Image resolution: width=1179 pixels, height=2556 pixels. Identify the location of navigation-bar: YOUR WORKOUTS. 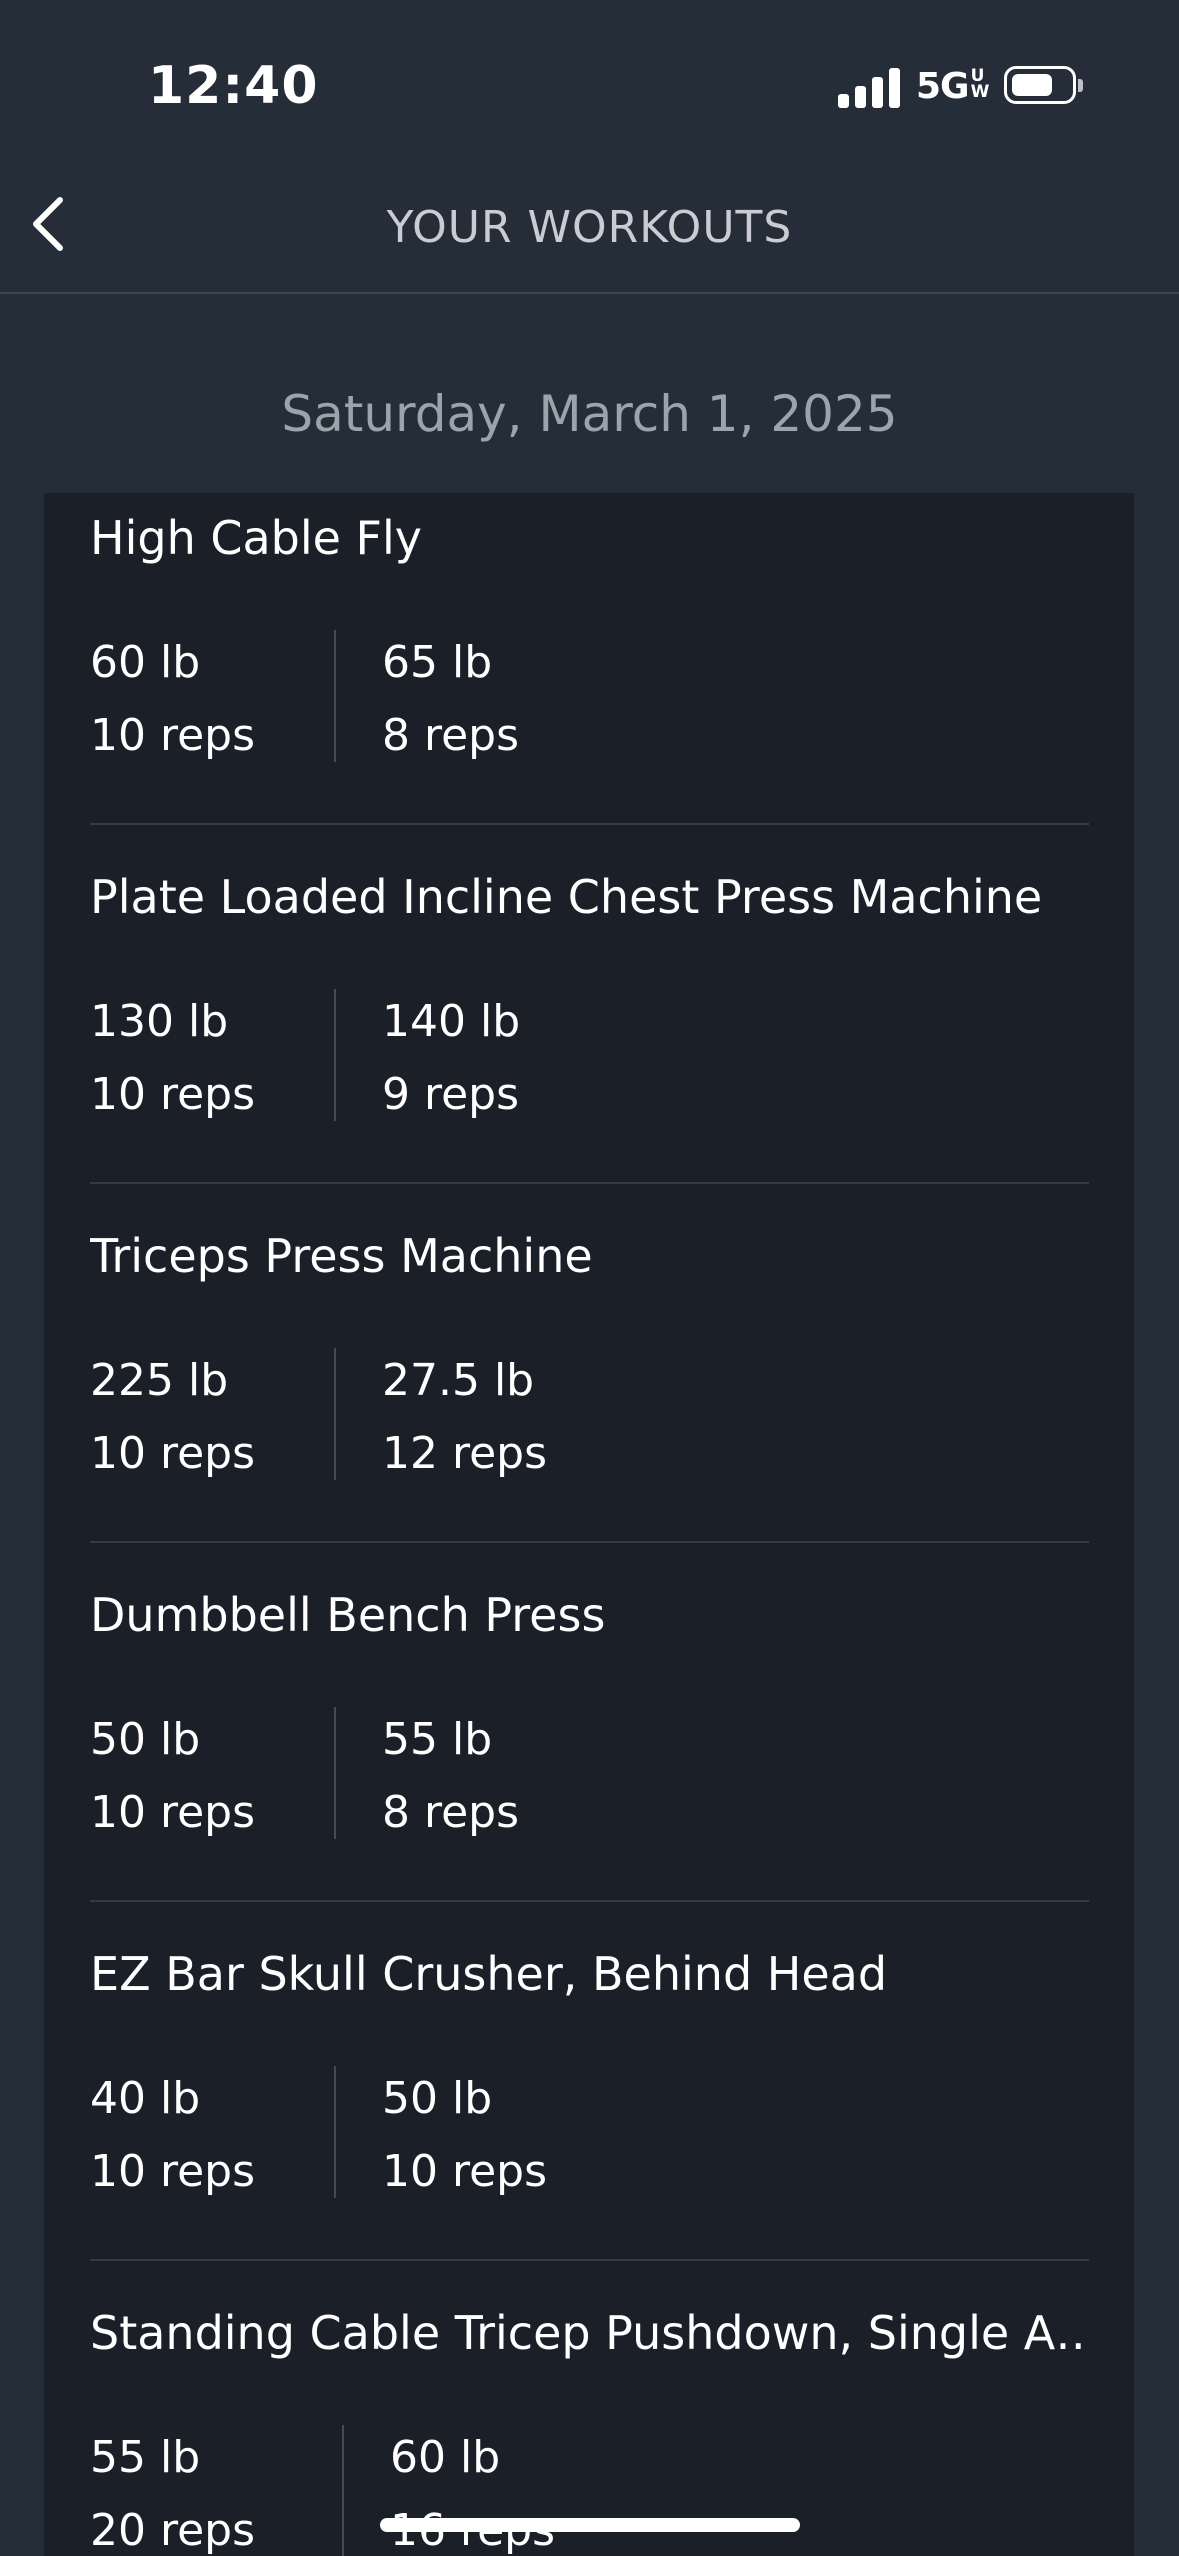
(589, 232).